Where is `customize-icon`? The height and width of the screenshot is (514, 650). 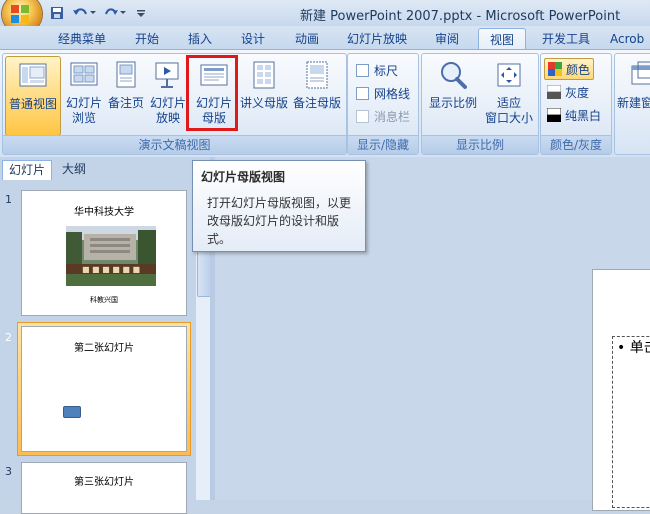
customize-icon is located at coordinates (141, 13).